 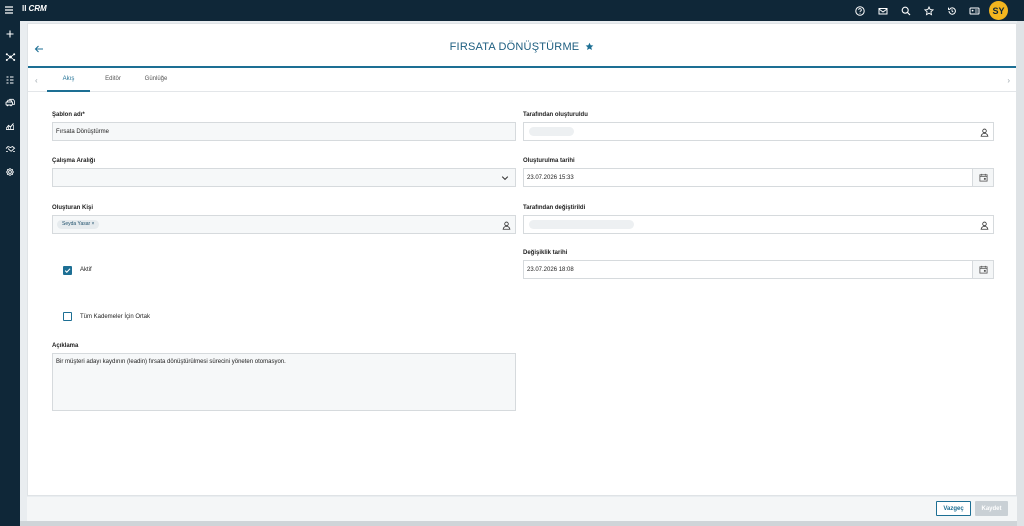 What do you see at coordinates (67, 270) in the screenshot?
I see `active-checkbox` at bounding box center [67, 270].